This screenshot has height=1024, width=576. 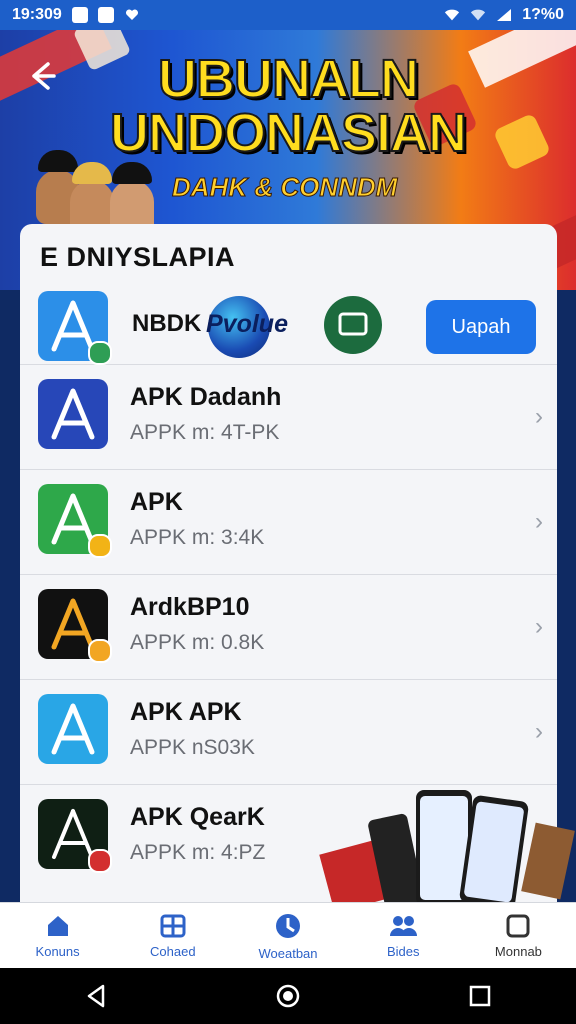 I want to click on nav-compass: Woeatban, so click(x=287, y=936).